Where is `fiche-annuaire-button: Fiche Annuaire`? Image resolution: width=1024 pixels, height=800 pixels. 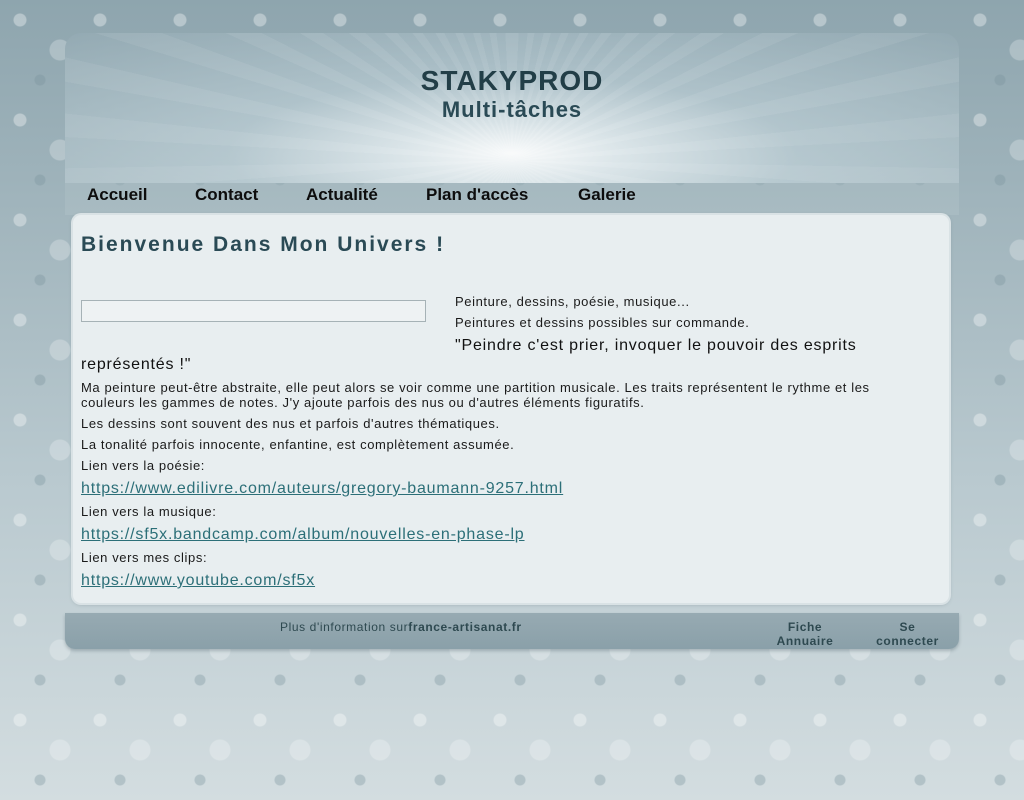
fiche-annuaire-button: Fiche Annuaire is located at coordinates (805, 634).